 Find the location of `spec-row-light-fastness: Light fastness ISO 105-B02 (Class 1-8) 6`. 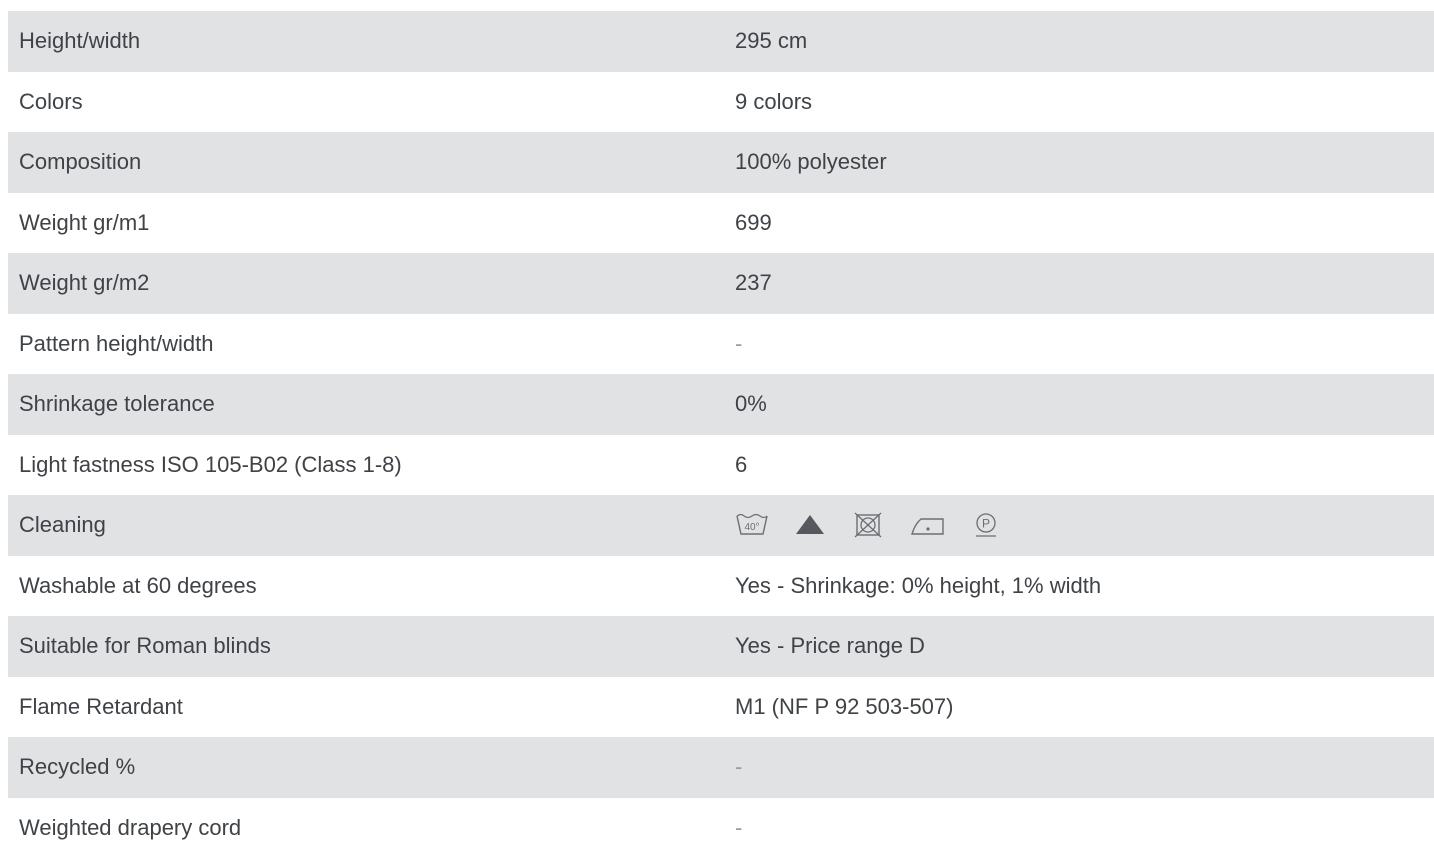

spec-row-light-fastness: Light fastness ISO 105-B02 (Class 1-8) 6 is located at coordinates (721, 465).